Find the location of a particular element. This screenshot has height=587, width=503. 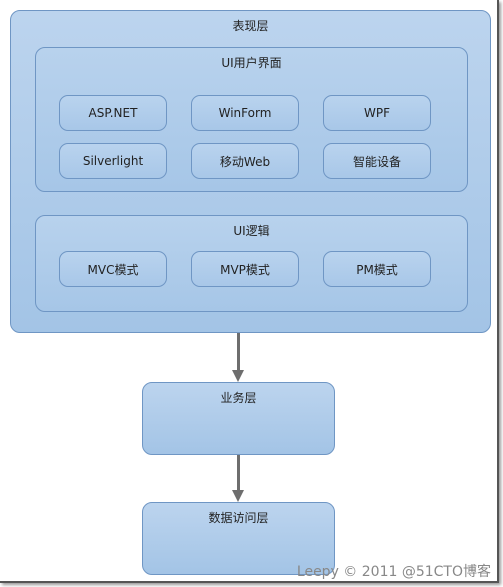

watermark: Leepy © 2011 @51CTO博客 is located at coordinates (393, 572).